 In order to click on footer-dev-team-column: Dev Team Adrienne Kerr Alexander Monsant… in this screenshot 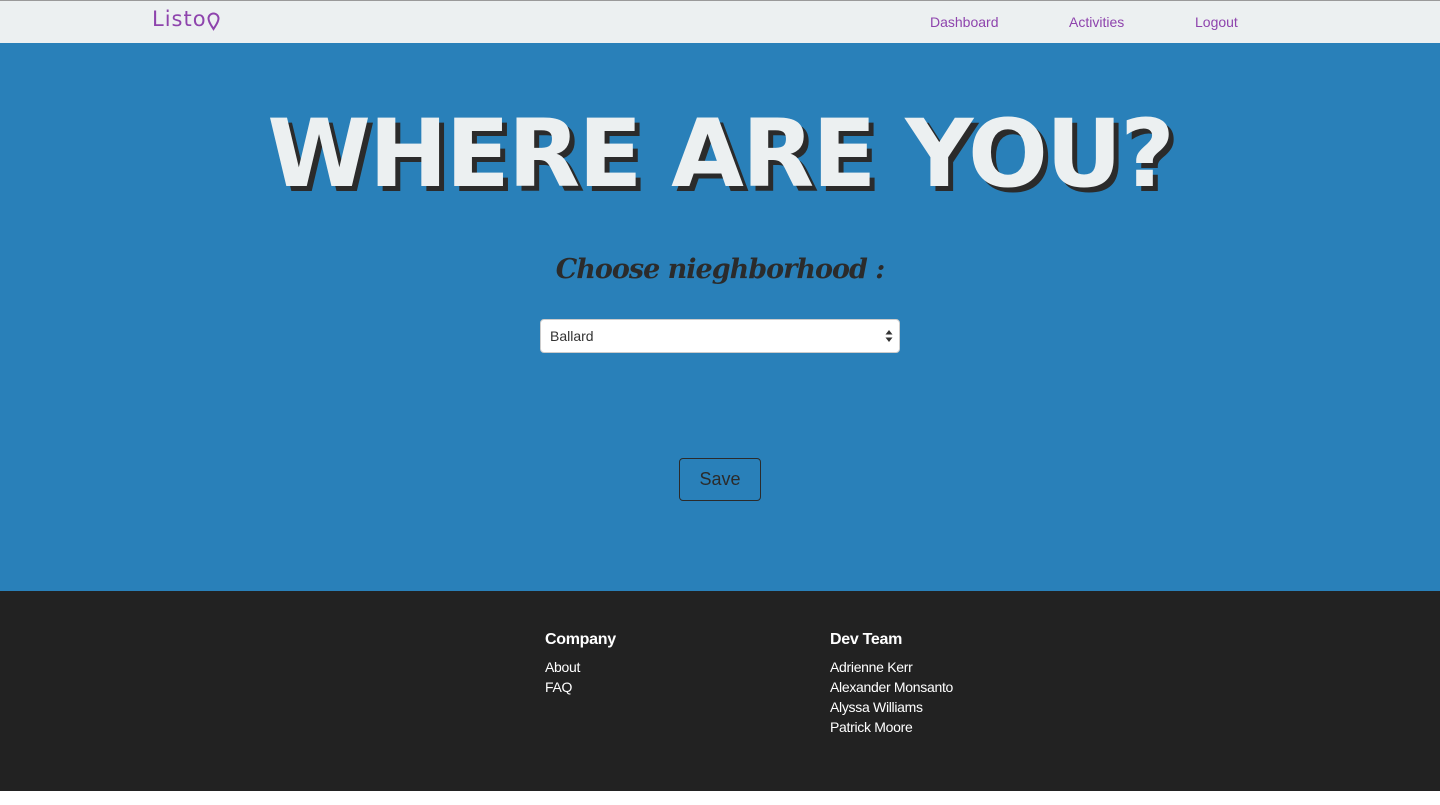, I will do `click(891, 684)`.